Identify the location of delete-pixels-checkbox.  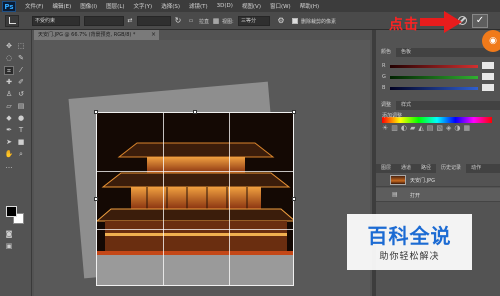
(295, 21).